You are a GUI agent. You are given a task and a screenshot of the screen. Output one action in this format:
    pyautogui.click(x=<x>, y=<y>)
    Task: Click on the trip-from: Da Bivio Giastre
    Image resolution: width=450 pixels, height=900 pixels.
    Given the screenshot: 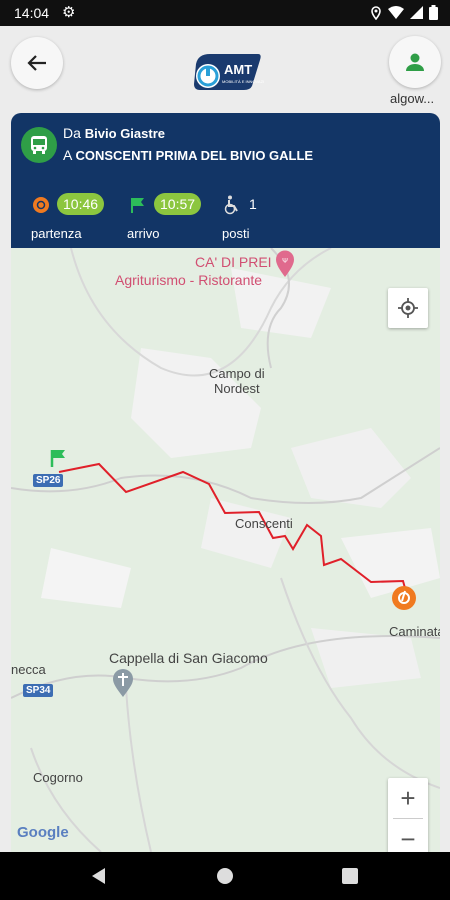 What is the action you would take?
    pyautogui.click(x=114, y=133)
    